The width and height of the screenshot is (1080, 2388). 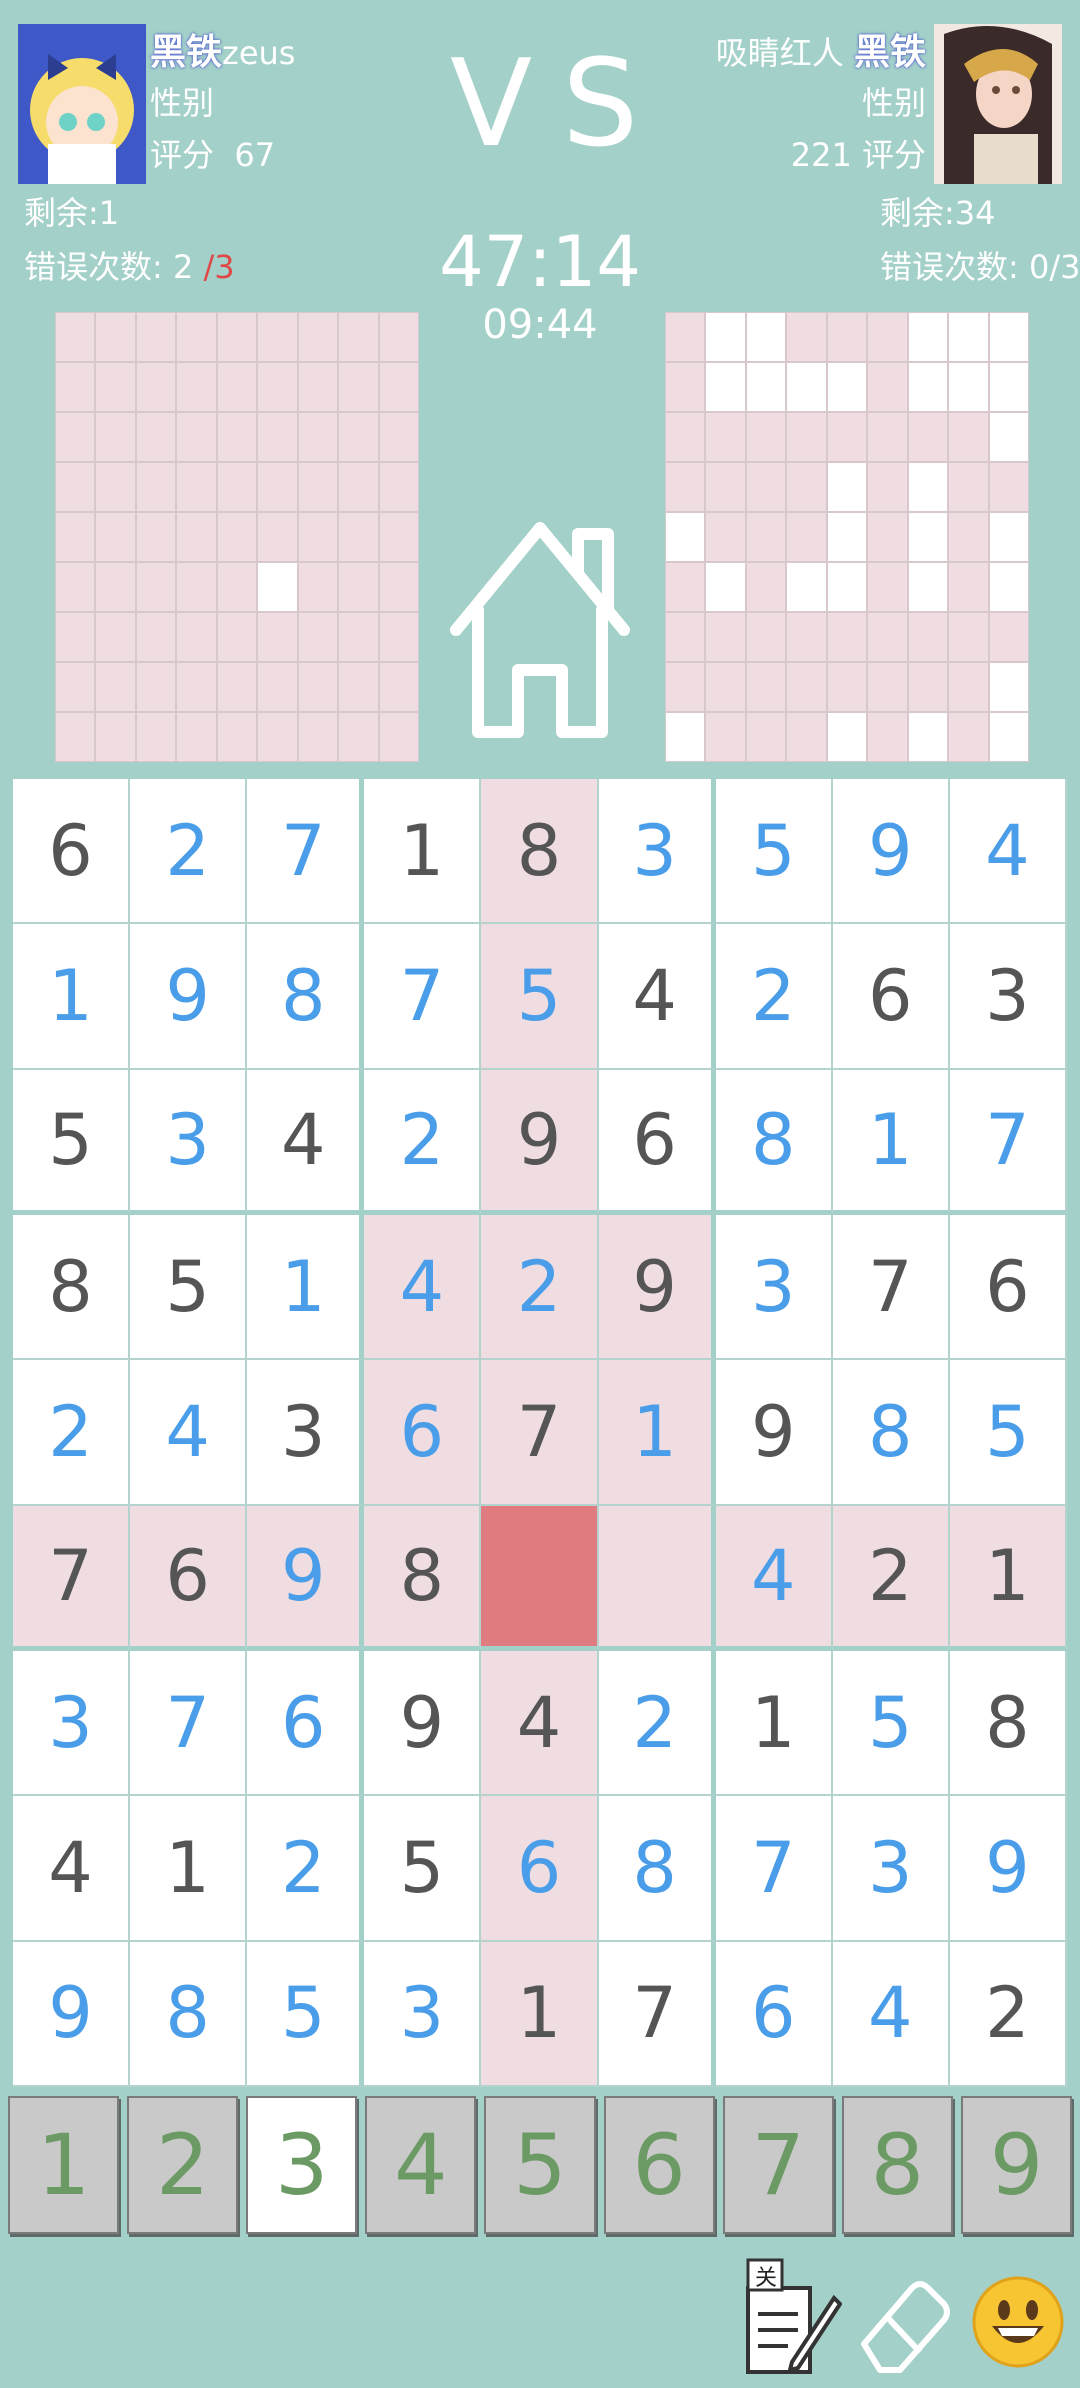 What do you see at coordinates (774, 852) in the screenshot?
I see `board-cell-r1-c7: 5` at bounding box center [774, 852].